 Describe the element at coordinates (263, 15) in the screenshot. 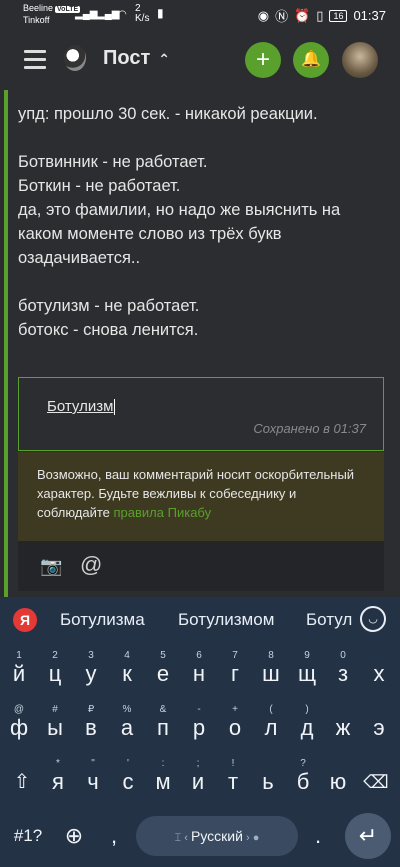

I see `eye-icon: ◉` at that location.